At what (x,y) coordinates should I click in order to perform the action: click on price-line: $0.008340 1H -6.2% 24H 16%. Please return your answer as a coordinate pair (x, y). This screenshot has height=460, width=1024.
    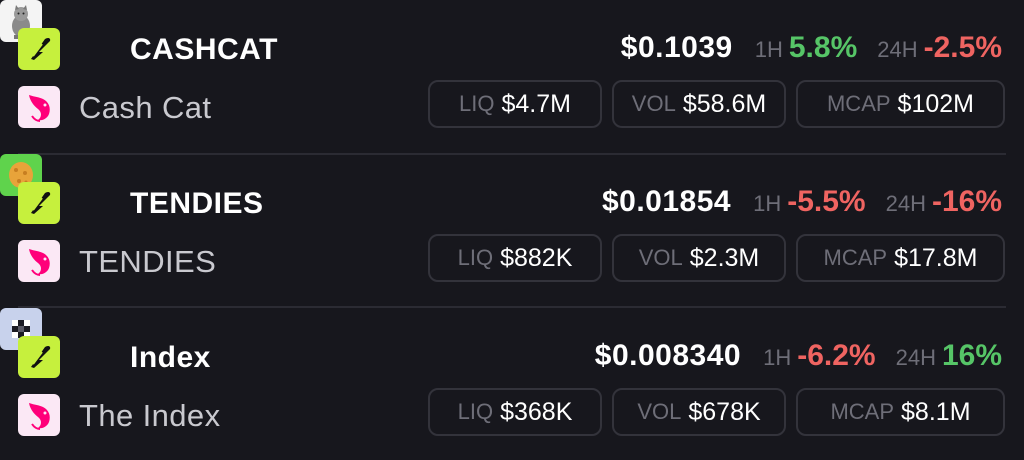
    Looking at the image, I should click on (798, 357).